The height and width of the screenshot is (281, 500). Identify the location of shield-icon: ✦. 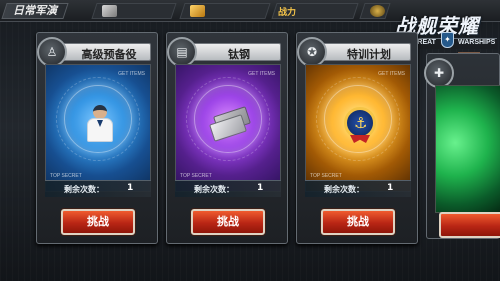
(447, 40).